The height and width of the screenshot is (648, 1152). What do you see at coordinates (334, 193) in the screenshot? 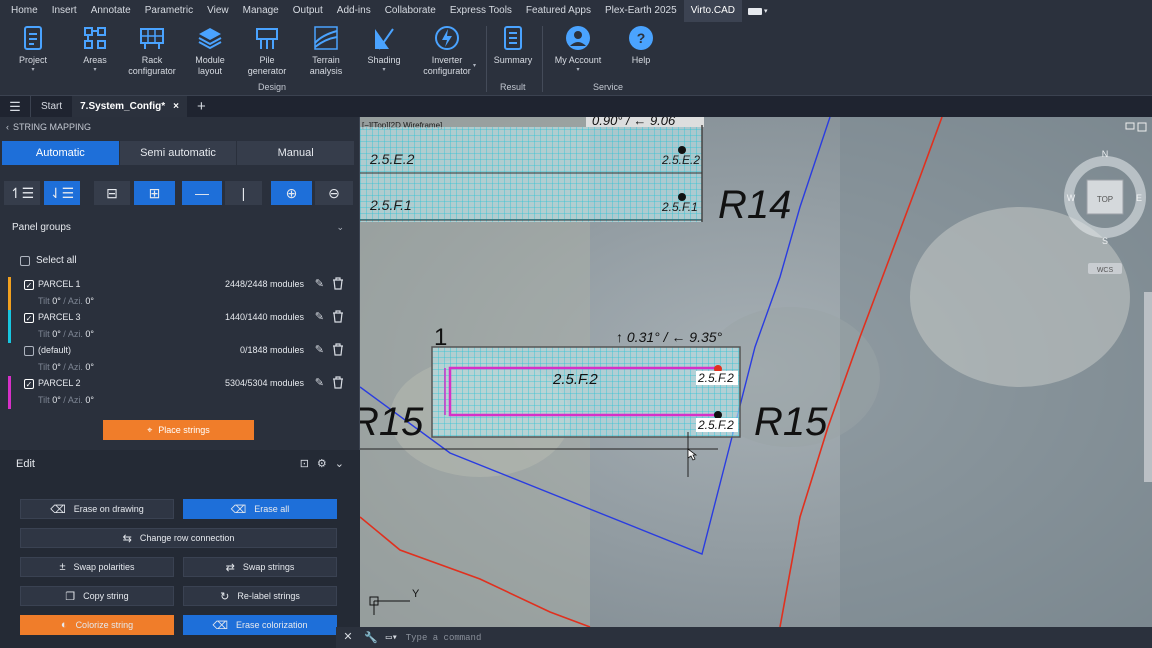
I see `remove-string-button: ⊖` at bounding box center [334, 193].